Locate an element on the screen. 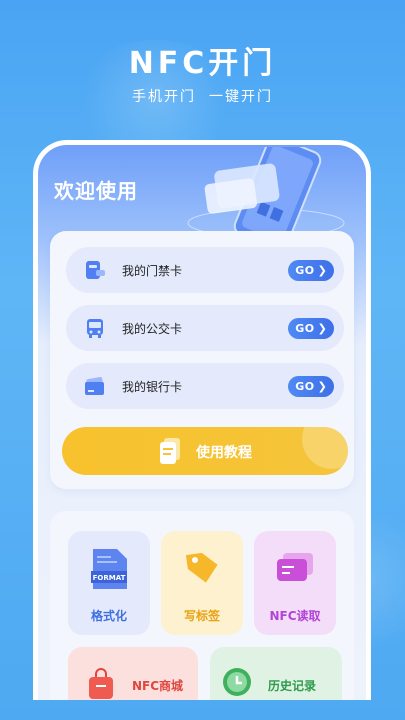 Image resolution: width=405 pixels, height=720 pixels. write-tag-tile: 写标签 is located at coordinates (202, 583).